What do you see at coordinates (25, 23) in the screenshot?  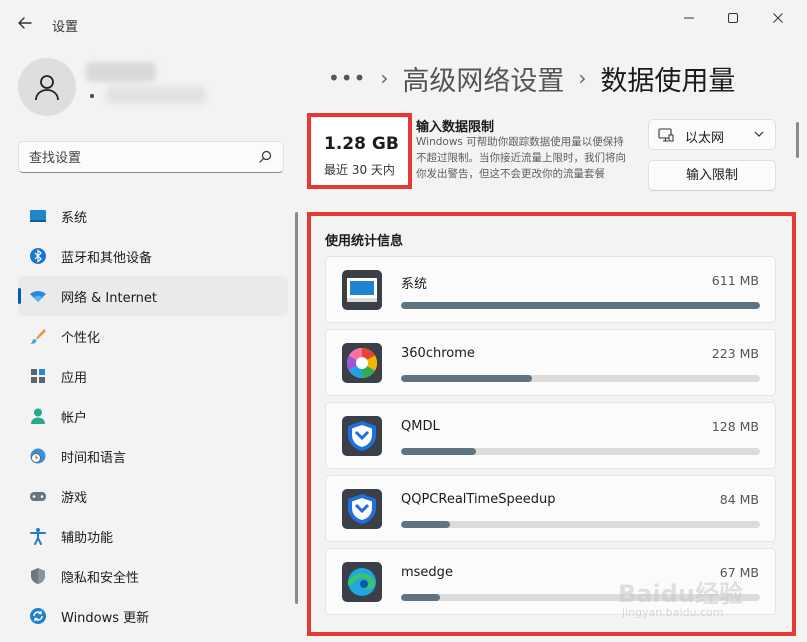 I see `back-arrow-icon` at bounding box center [25, 23].